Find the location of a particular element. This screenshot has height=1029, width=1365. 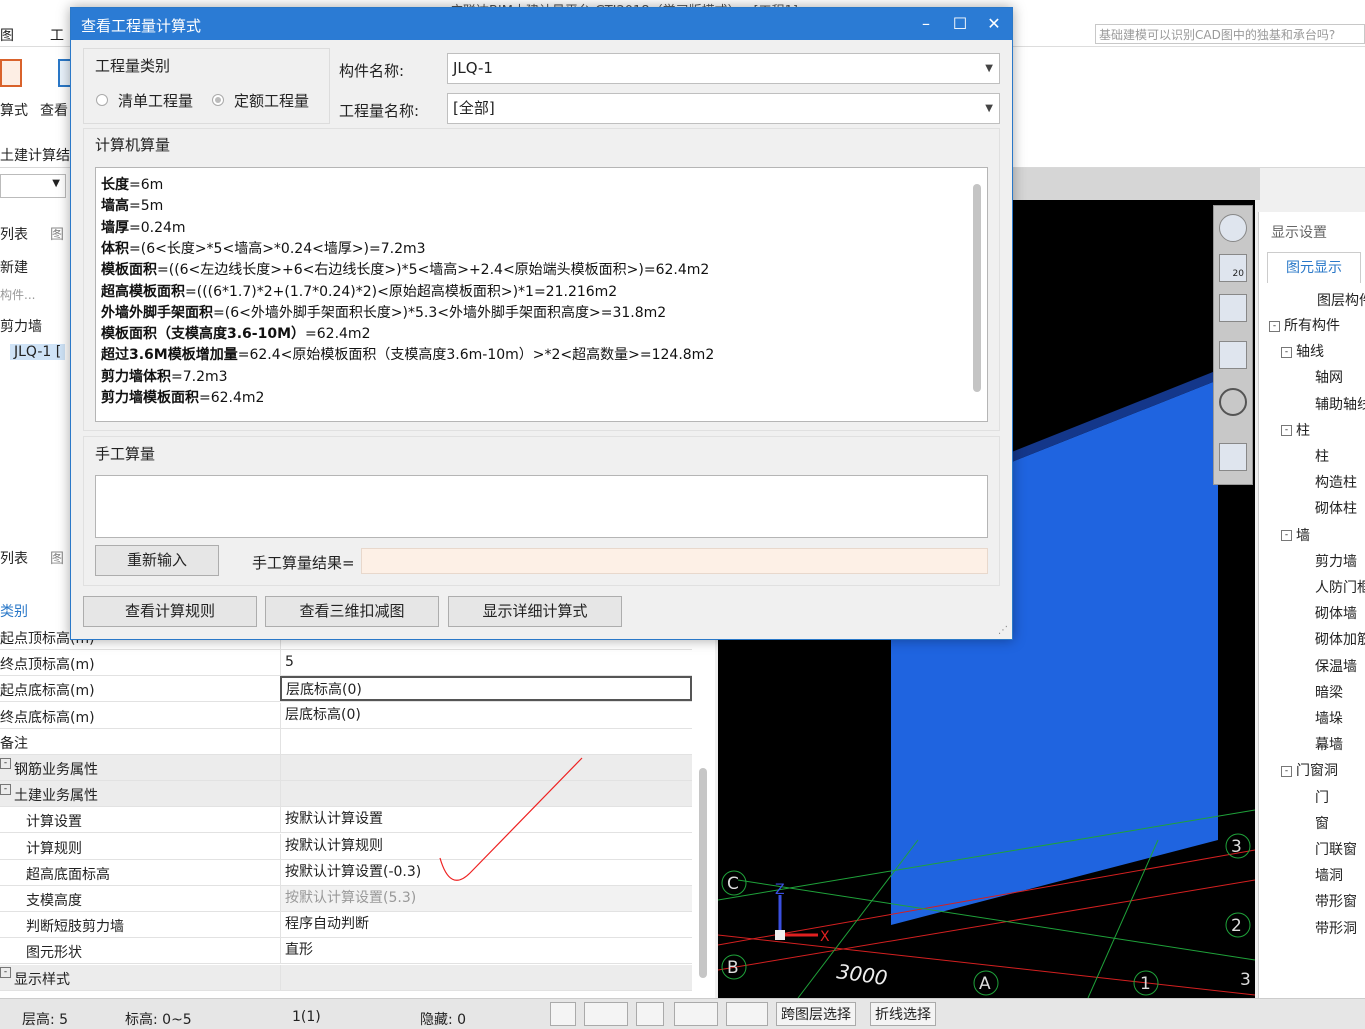

layer-tree-item: 墙垛 is located at coordinates (1329, 718).